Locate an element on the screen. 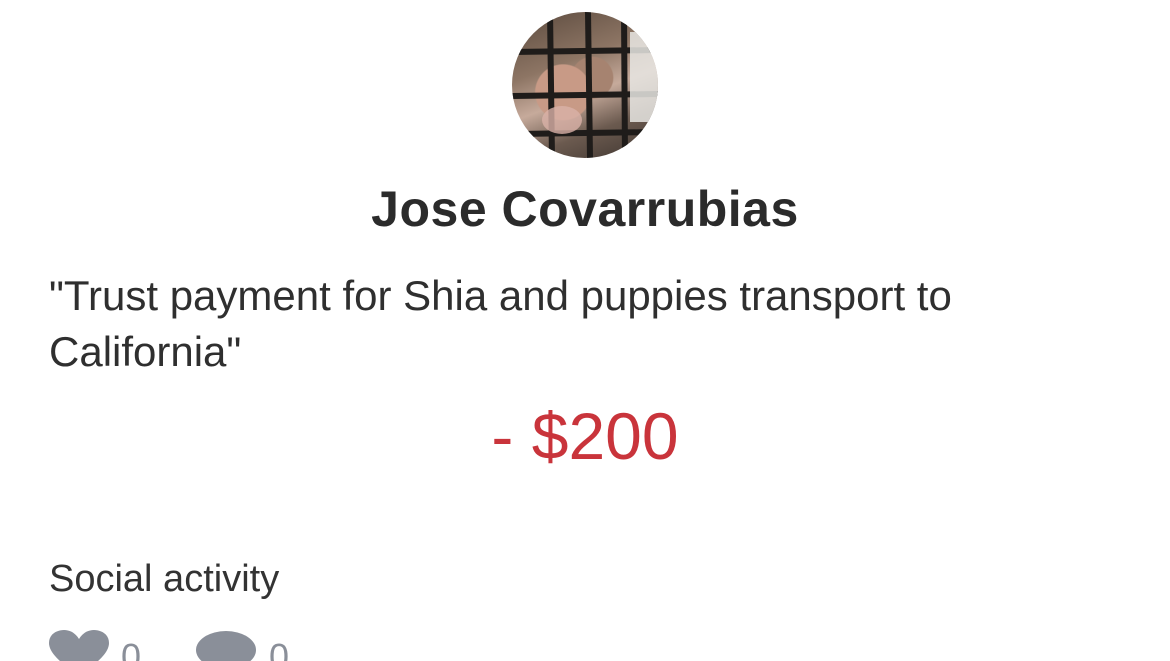 The image size is (1170, 661). social-activity-row: 0 0 is located at coordinates (249, 645).